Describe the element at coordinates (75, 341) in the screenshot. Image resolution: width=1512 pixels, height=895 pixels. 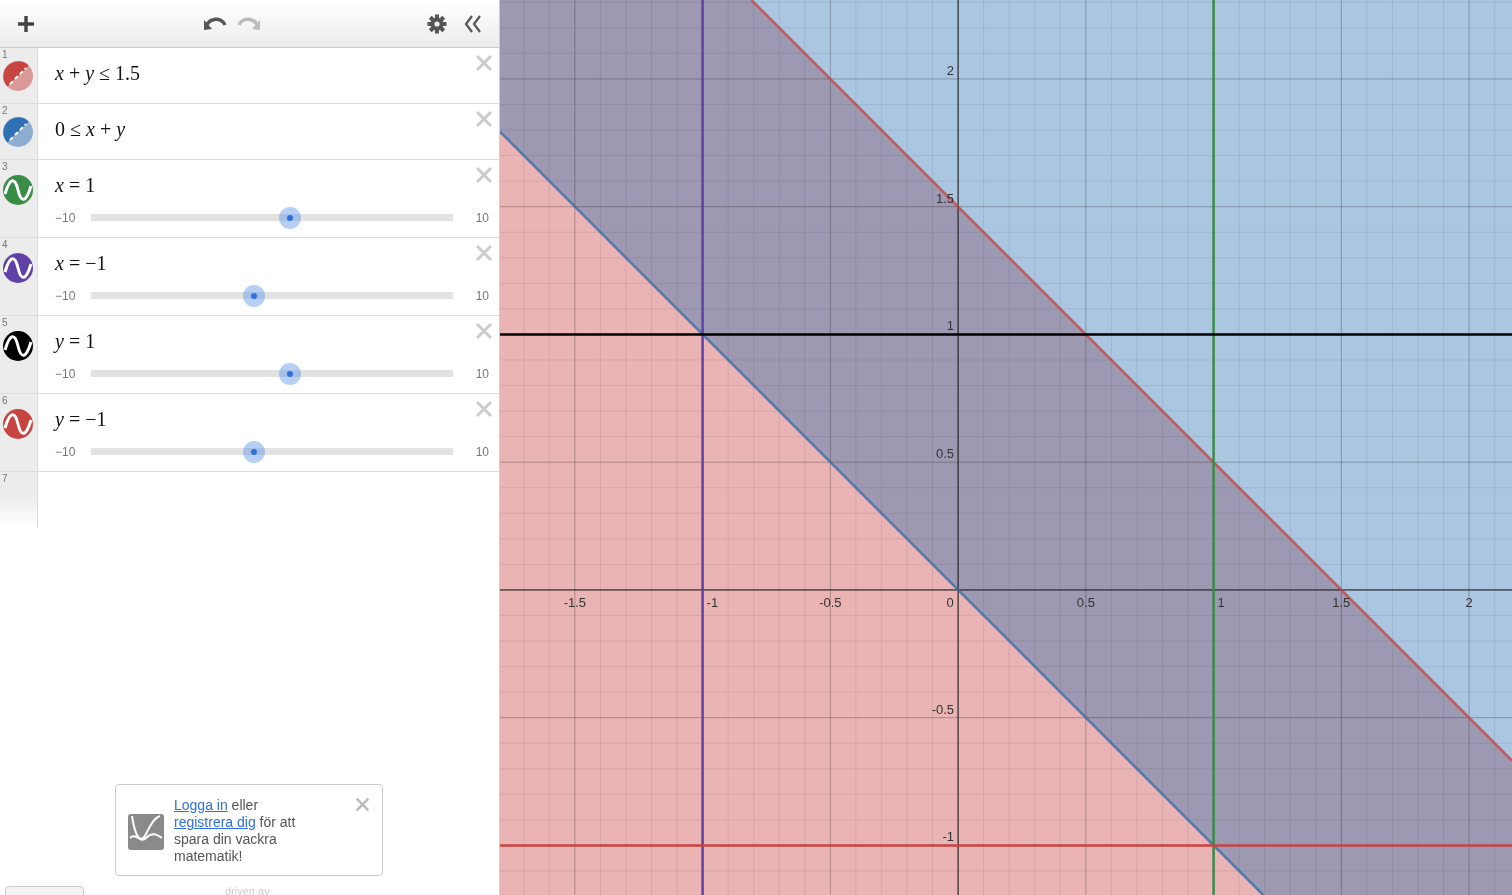
I see `expression-math: y = 1` at that location.